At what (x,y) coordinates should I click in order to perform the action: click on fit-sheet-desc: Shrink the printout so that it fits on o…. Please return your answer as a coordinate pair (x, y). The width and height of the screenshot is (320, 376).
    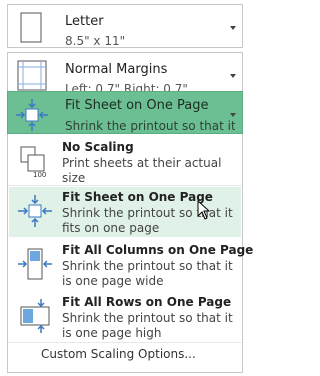
    Looking at the image, I should click on (147, 220).